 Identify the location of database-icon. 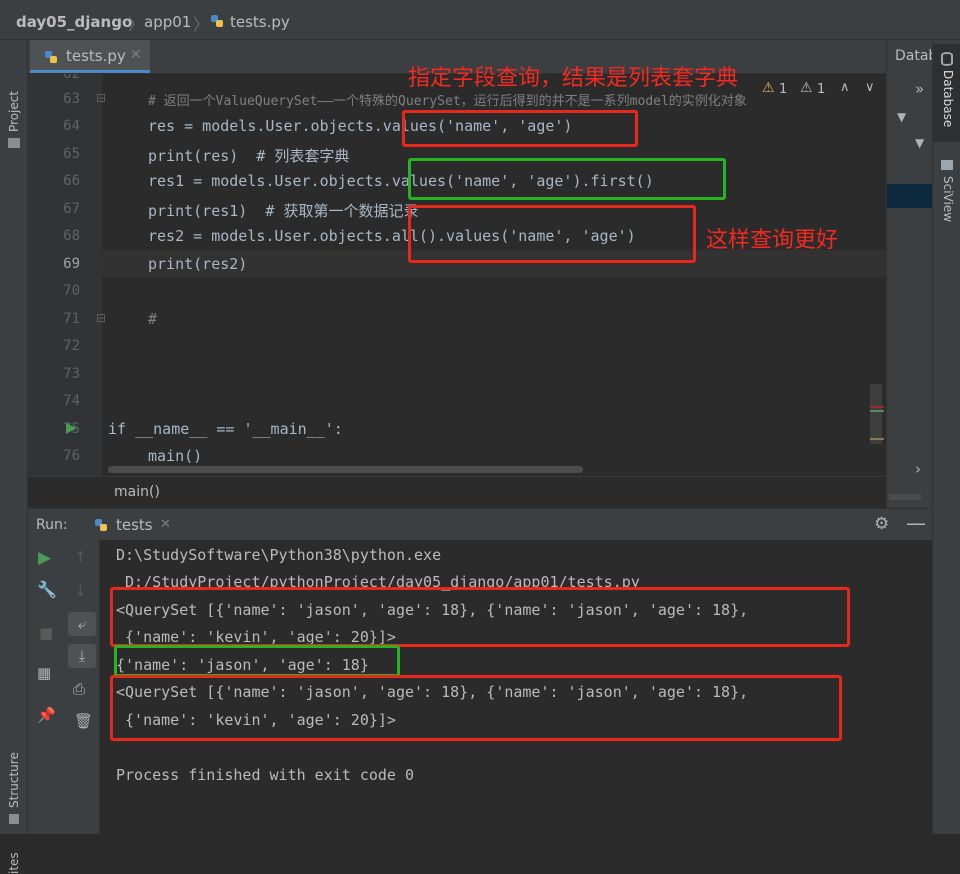
(947, 59).